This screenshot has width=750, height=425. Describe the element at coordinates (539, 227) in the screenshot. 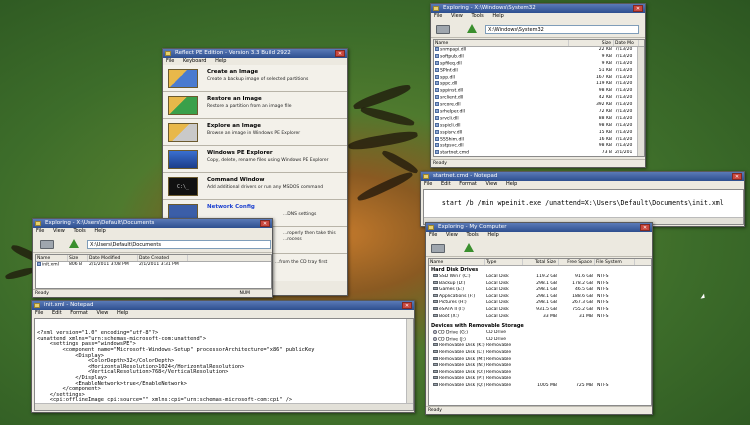

I see `explorer-titlebar: Exploring - My Computer ✕` at that location.